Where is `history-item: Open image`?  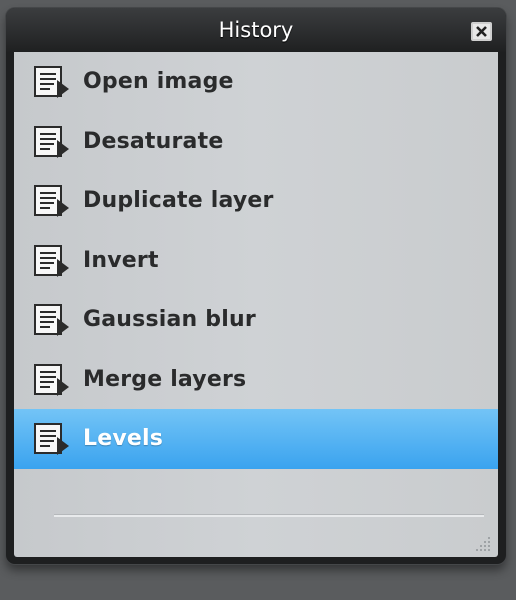 history-item: Open image is located at coordinates (256, 82).